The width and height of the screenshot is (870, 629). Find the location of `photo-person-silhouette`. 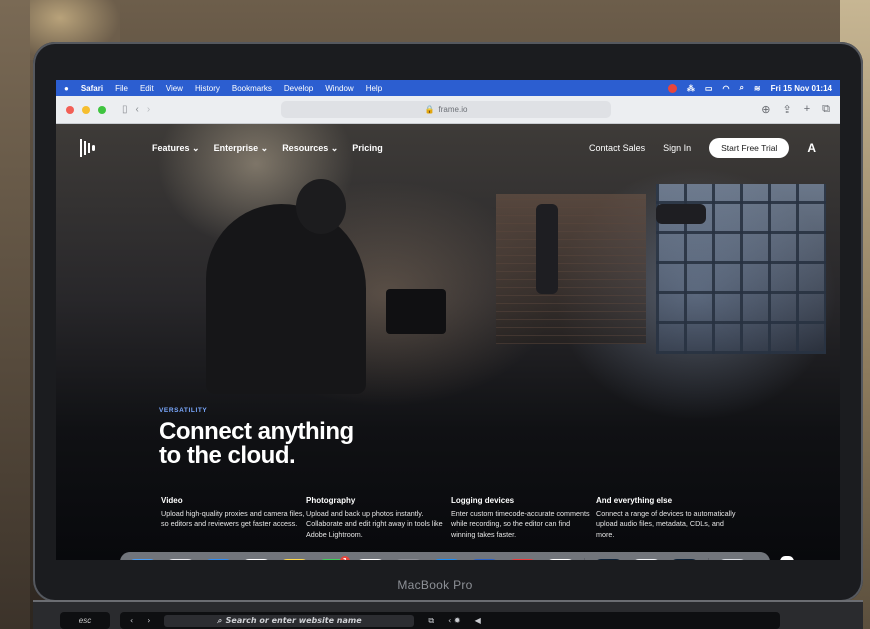

photo-person-silhouette is located at coordinates (286, 299).